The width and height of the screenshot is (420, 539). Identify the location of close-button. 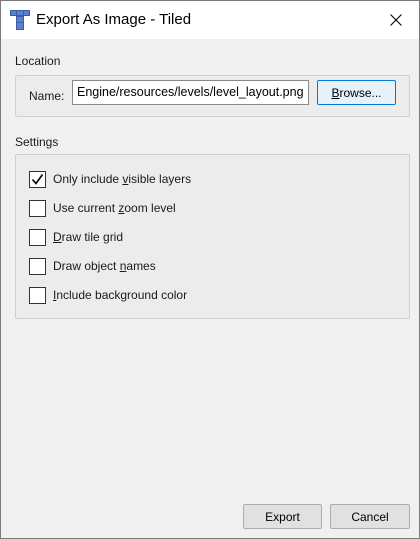
(396, 20).